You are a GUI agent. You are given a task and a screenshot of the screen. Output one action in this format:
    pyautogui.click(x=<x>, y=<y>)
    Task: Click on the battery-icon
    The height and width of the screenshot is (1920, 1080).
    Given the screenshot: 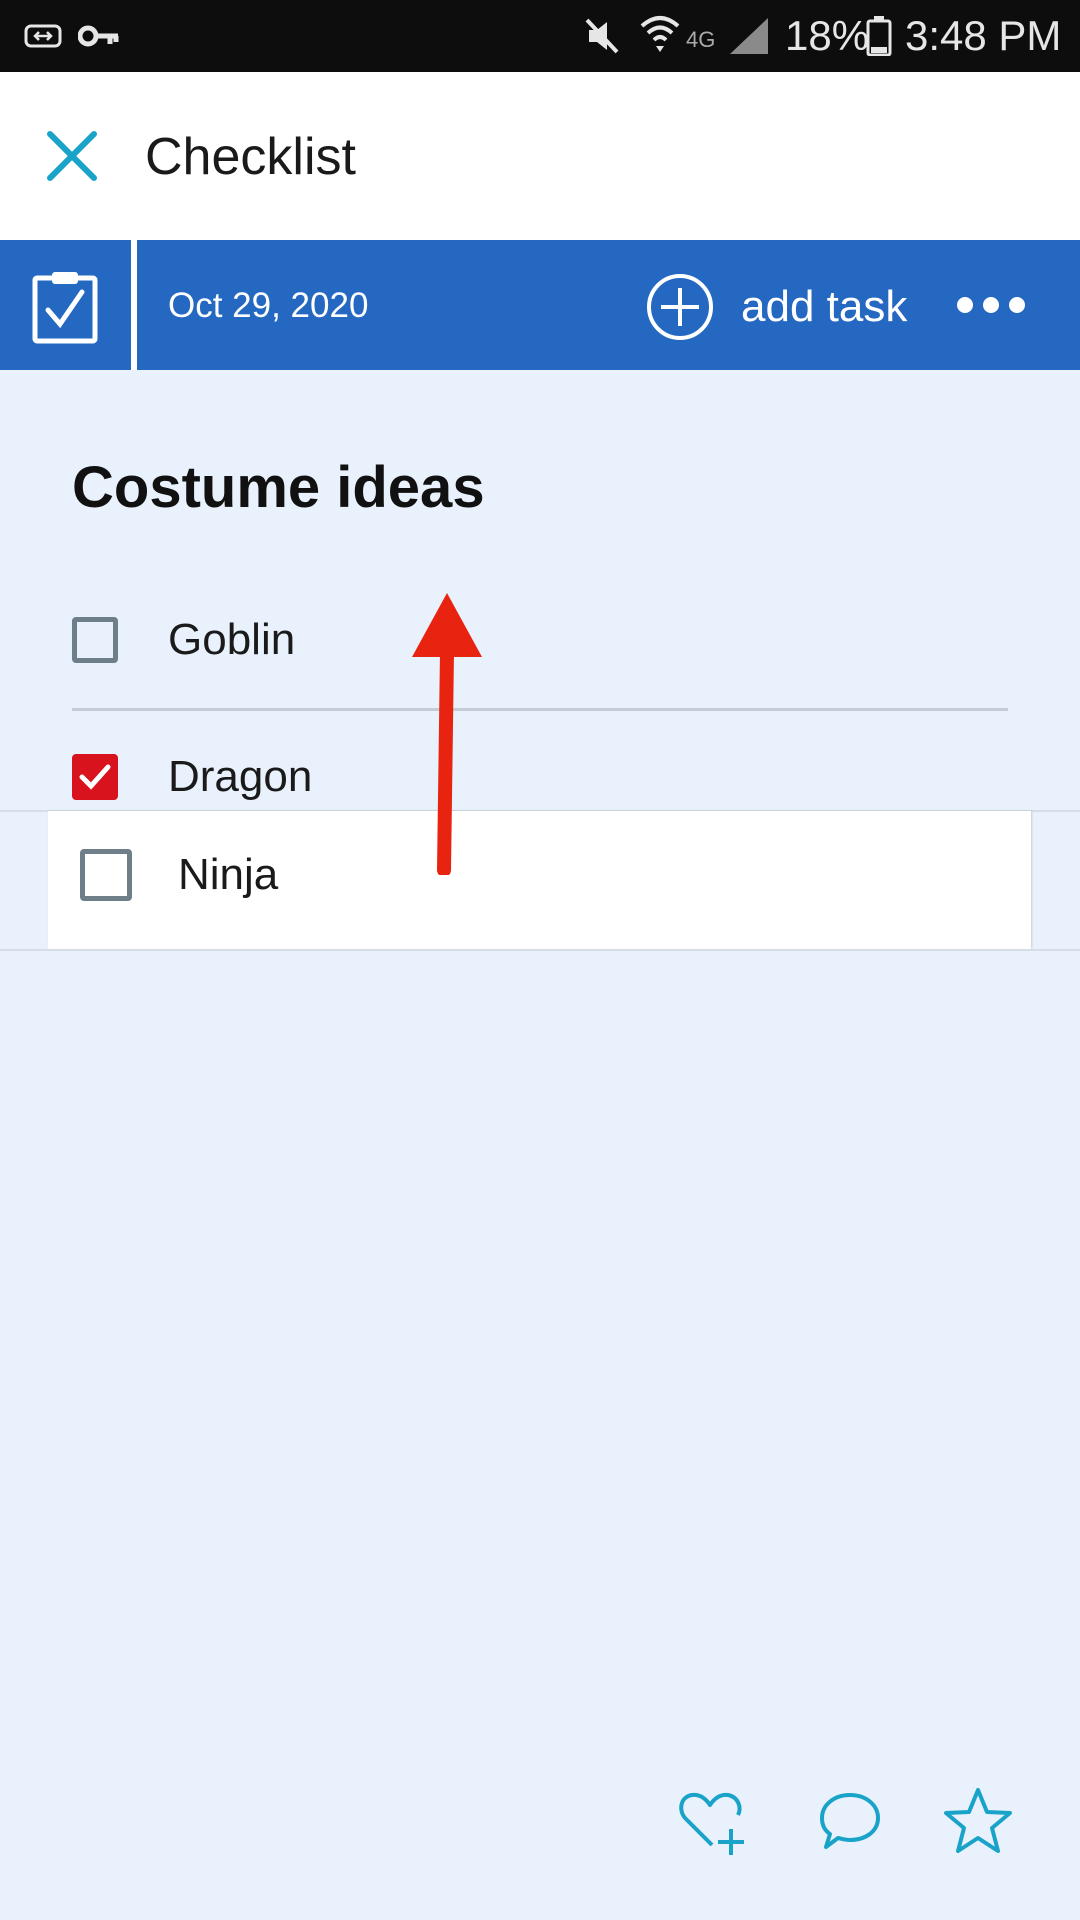 What is the action you would take?
    pyautogui.click(x=879, y=36)
    